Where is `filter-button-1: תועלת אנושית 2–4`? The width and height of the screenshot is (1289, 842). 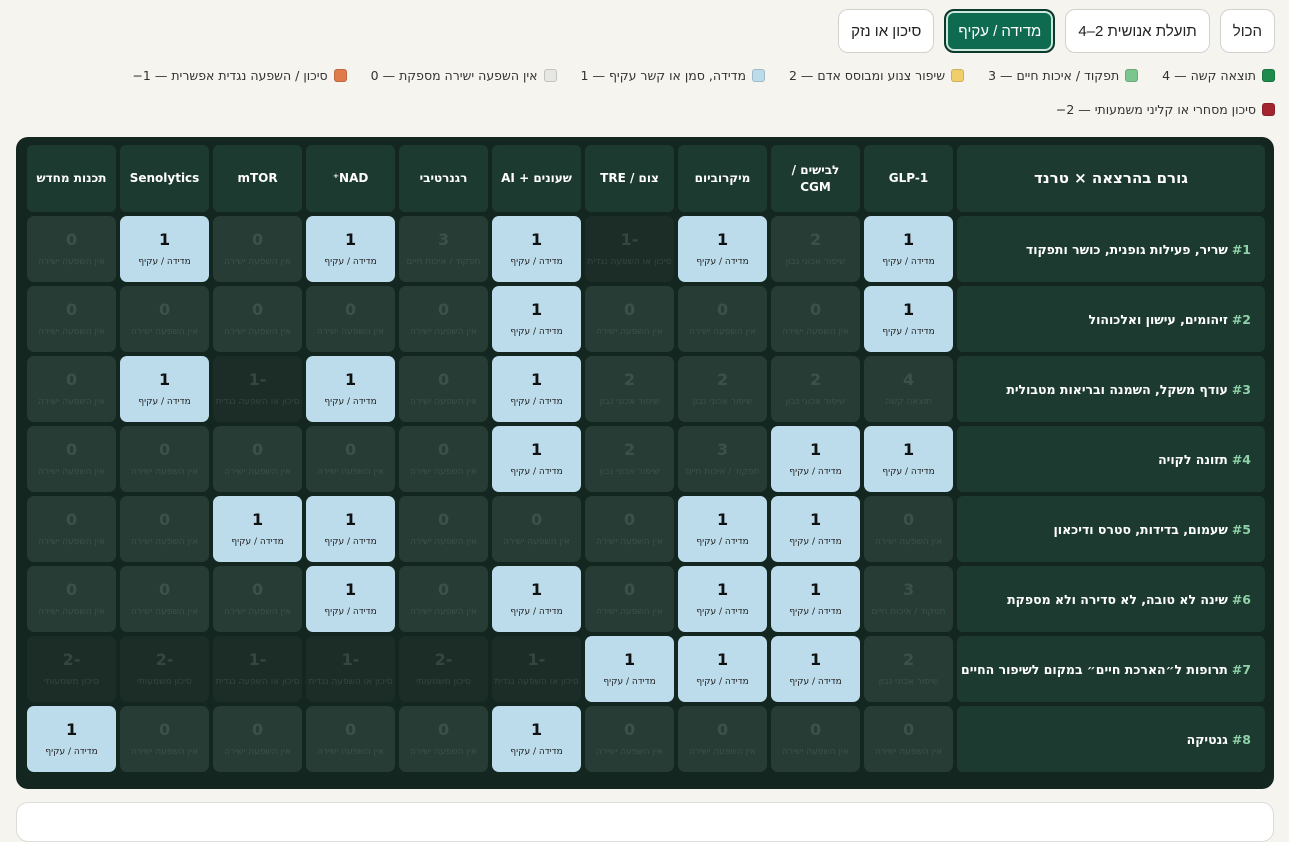
filter-button-1: תועלת אנושית 2–4 is located at coordinates (1137, 31).